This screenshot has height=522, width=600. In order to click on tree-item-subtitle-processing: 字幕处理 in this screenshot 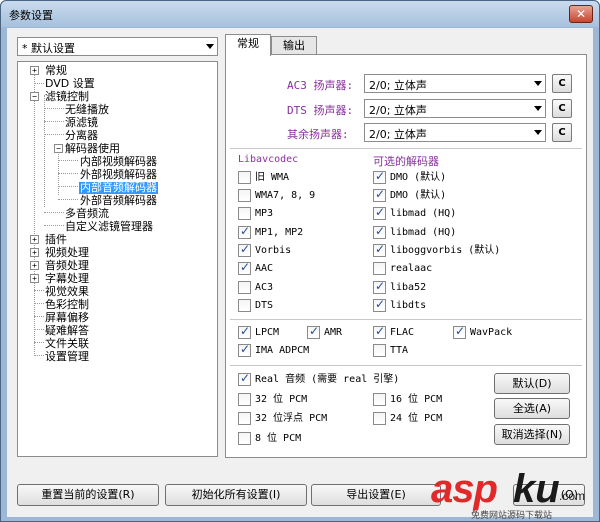, I will do `click(67, 279)`.